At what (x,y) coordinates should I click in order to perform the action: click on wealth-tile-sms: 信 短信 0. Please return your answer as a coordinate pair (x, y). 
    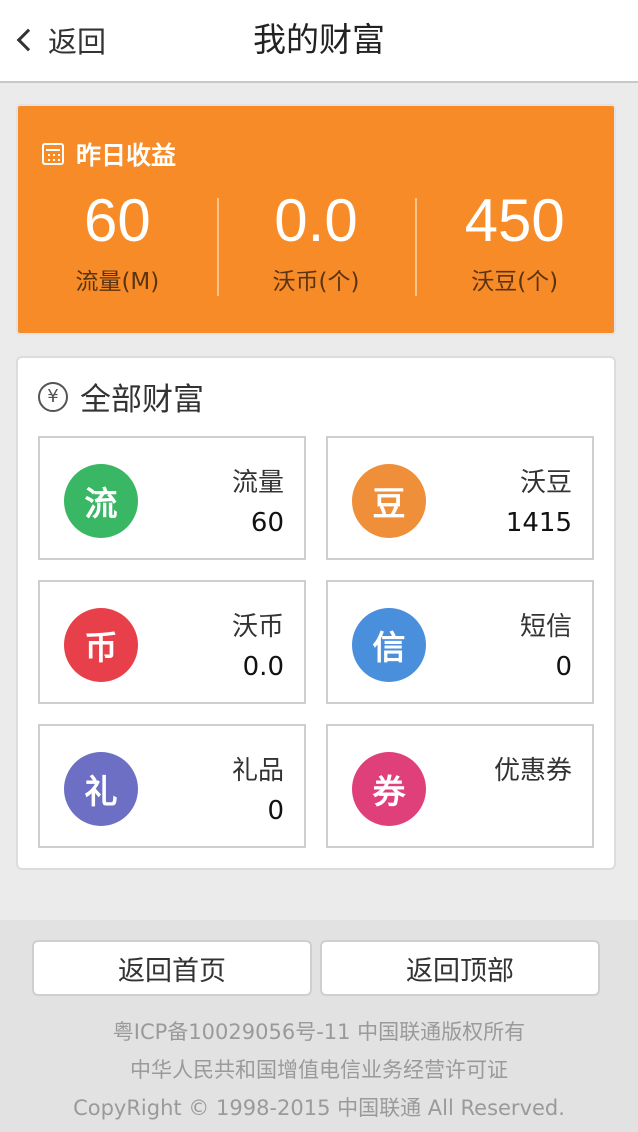
    Looking at the image, I should click on (460, 642).